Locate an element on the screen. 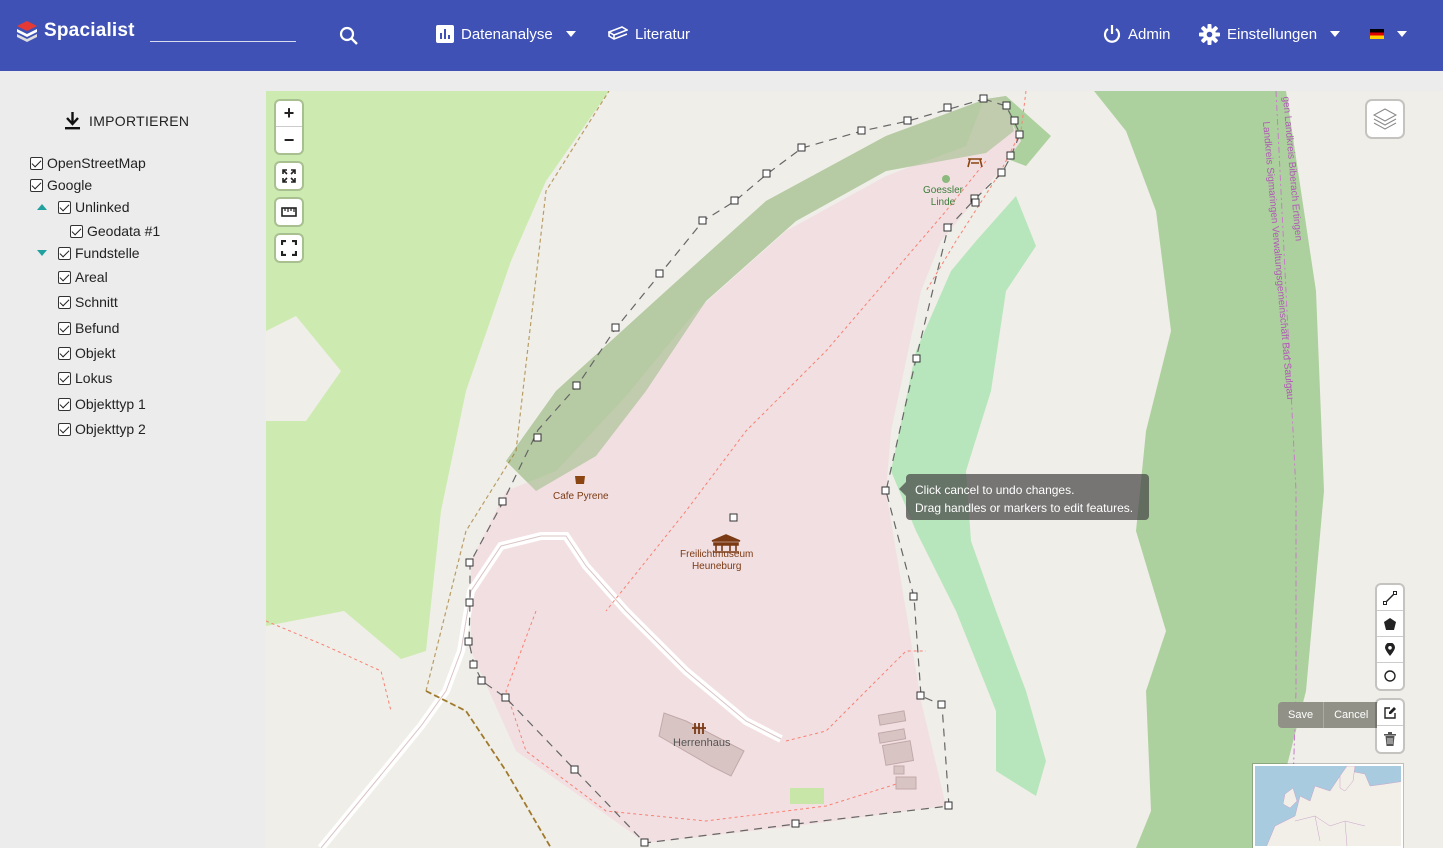 The height and width of the screenshot is (848, 1443). edit-icon is located at coordinates (1390, 712).